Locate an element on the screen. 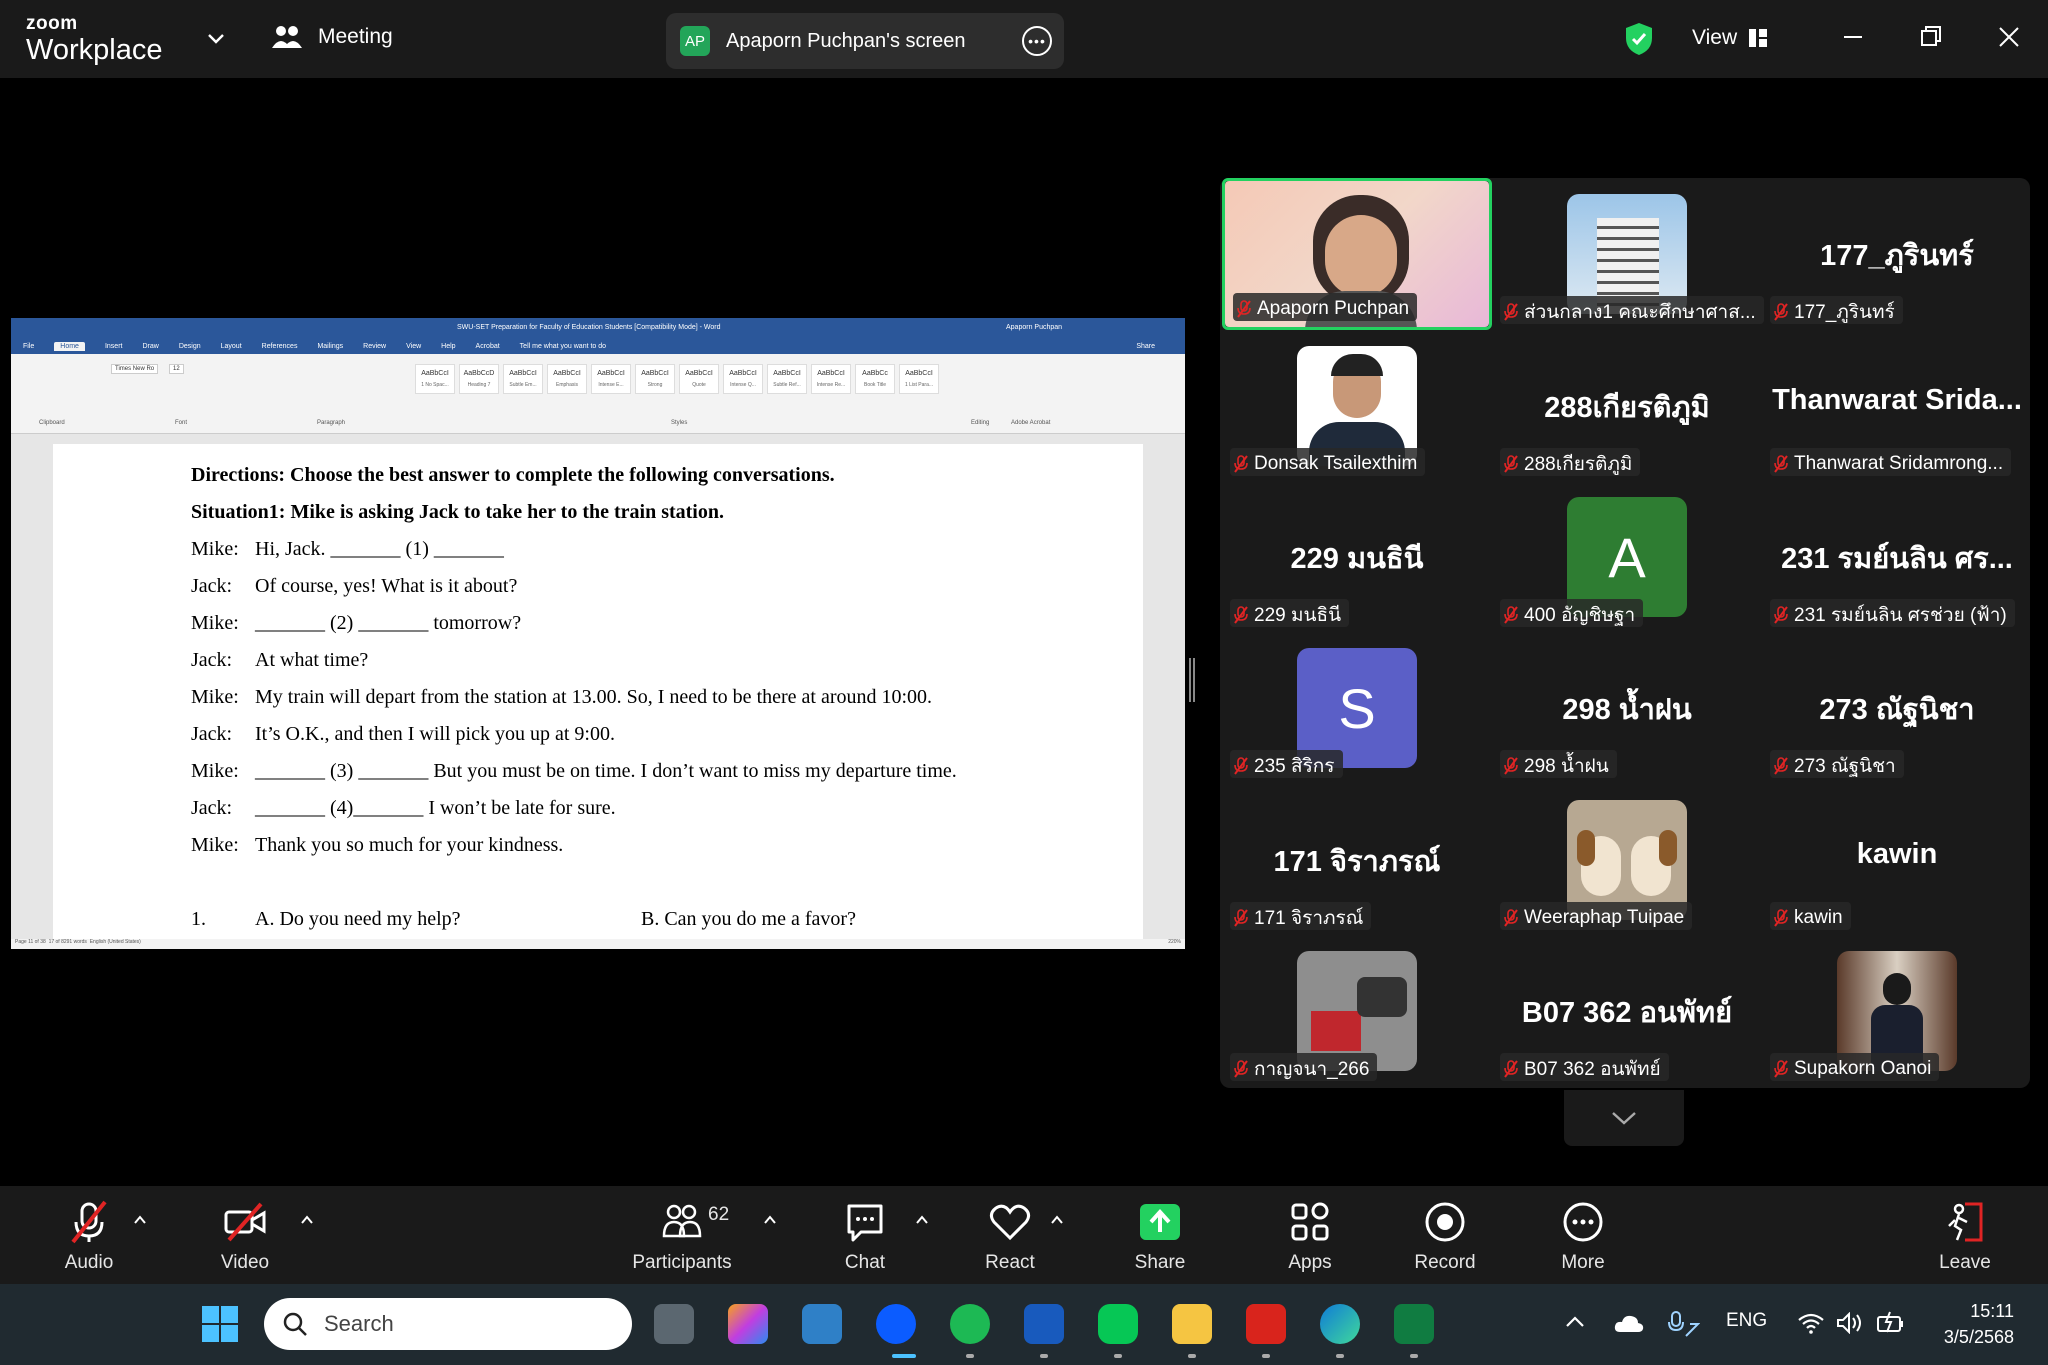  meeting-menu: Meeting is located at coordinates (332, 37).